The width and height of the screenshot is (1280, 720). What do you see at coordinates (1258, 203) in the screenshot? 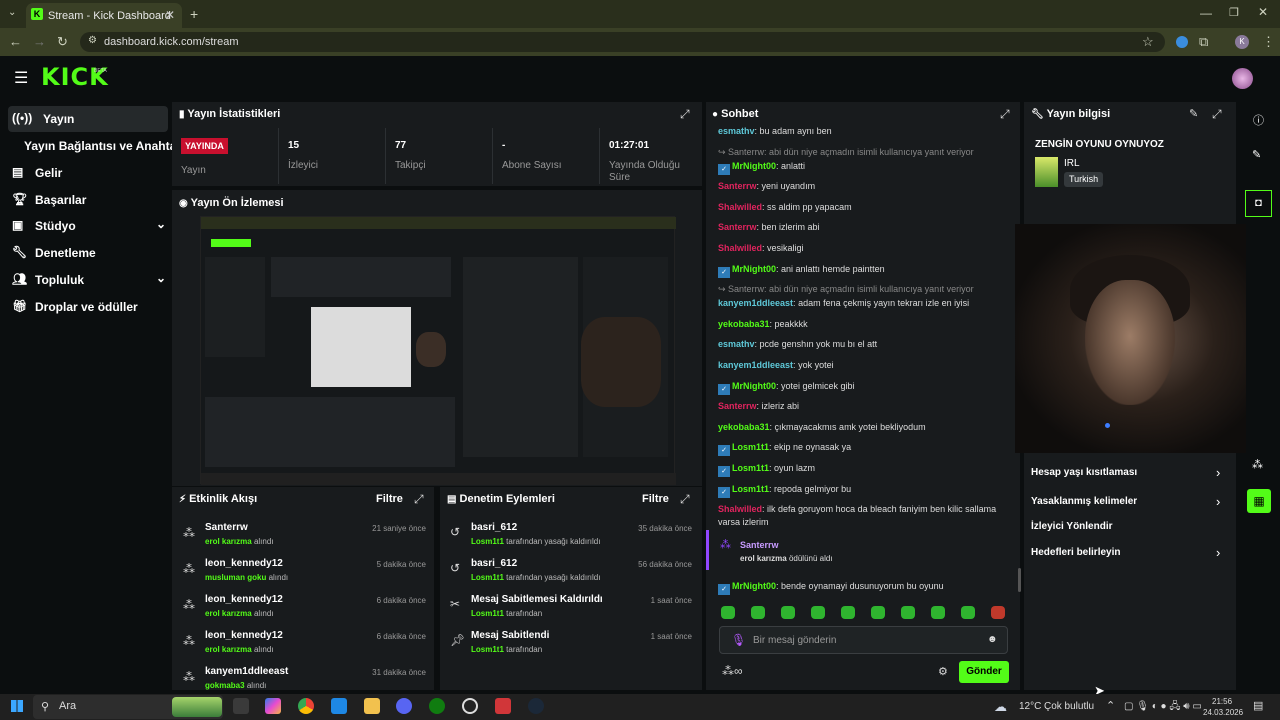
I see `camera-toggle-icon: ◘` at bounding box center [1258, 203].